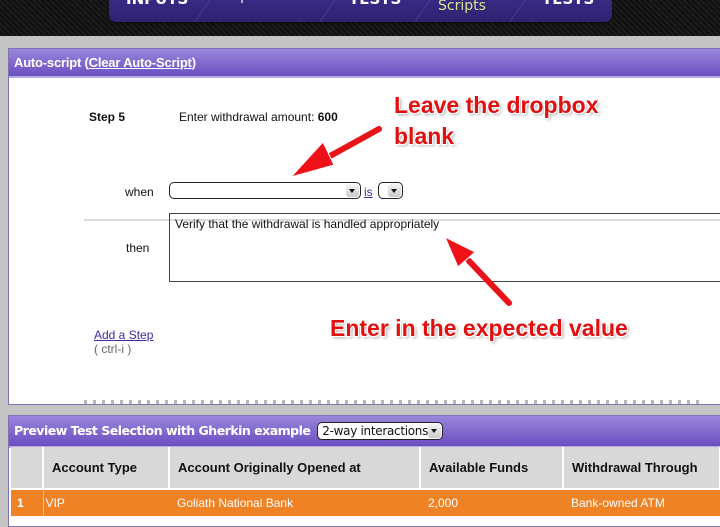  What do you see at coordinates (335, 152) in the screenshot?
I see `arrow-to-dropdown` at bounding box center [335, 152].